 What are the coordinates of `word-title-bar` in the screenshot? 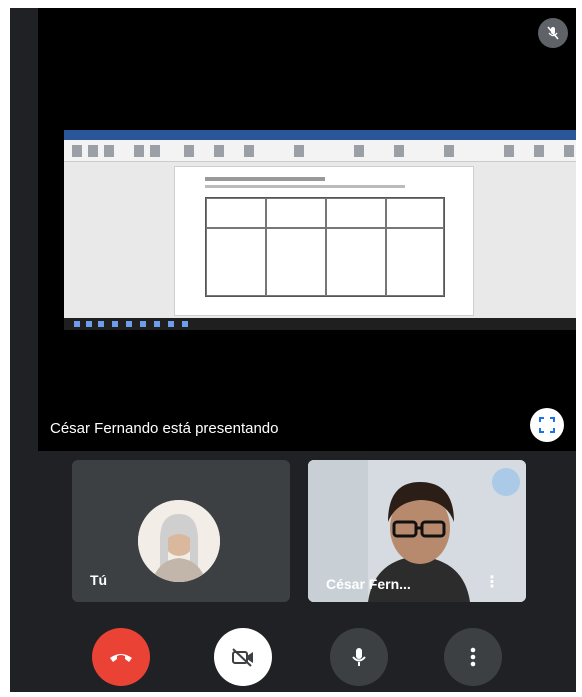 It's located at (320, 135).